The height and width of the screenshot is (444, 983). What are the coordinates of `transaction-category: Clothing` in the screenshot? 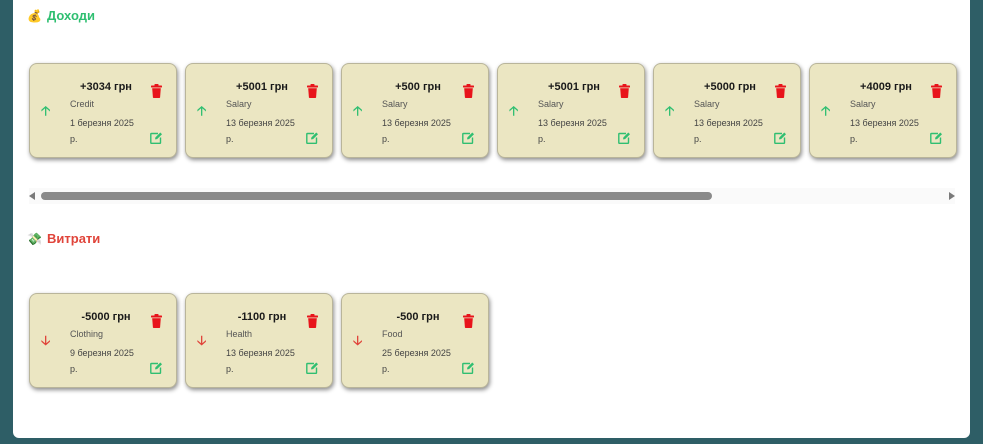 It's located at (87, 334).